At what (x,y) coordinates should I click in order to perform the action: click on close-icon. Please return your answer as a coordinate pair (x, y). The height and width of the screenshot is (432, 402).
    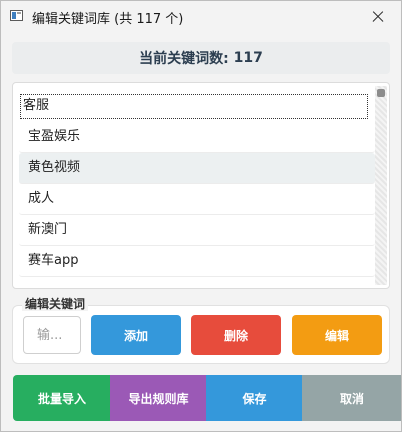
    Looking at the image, I should click on (378, 17).